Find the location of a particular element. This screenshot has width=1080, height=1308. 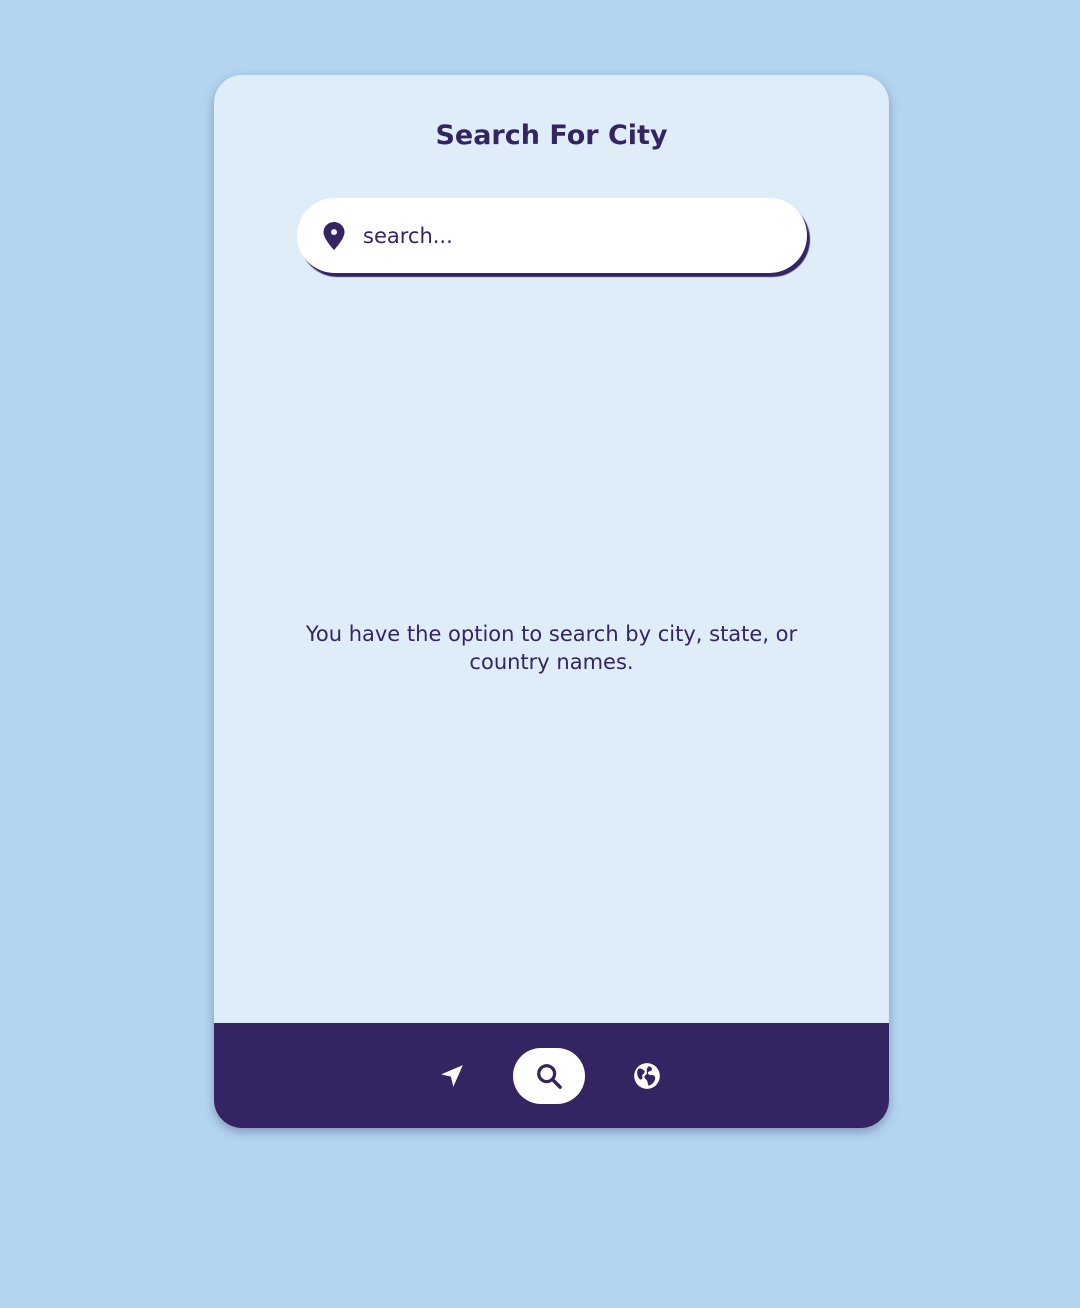

bottom-navigation is located at coordinates (551, 1075).